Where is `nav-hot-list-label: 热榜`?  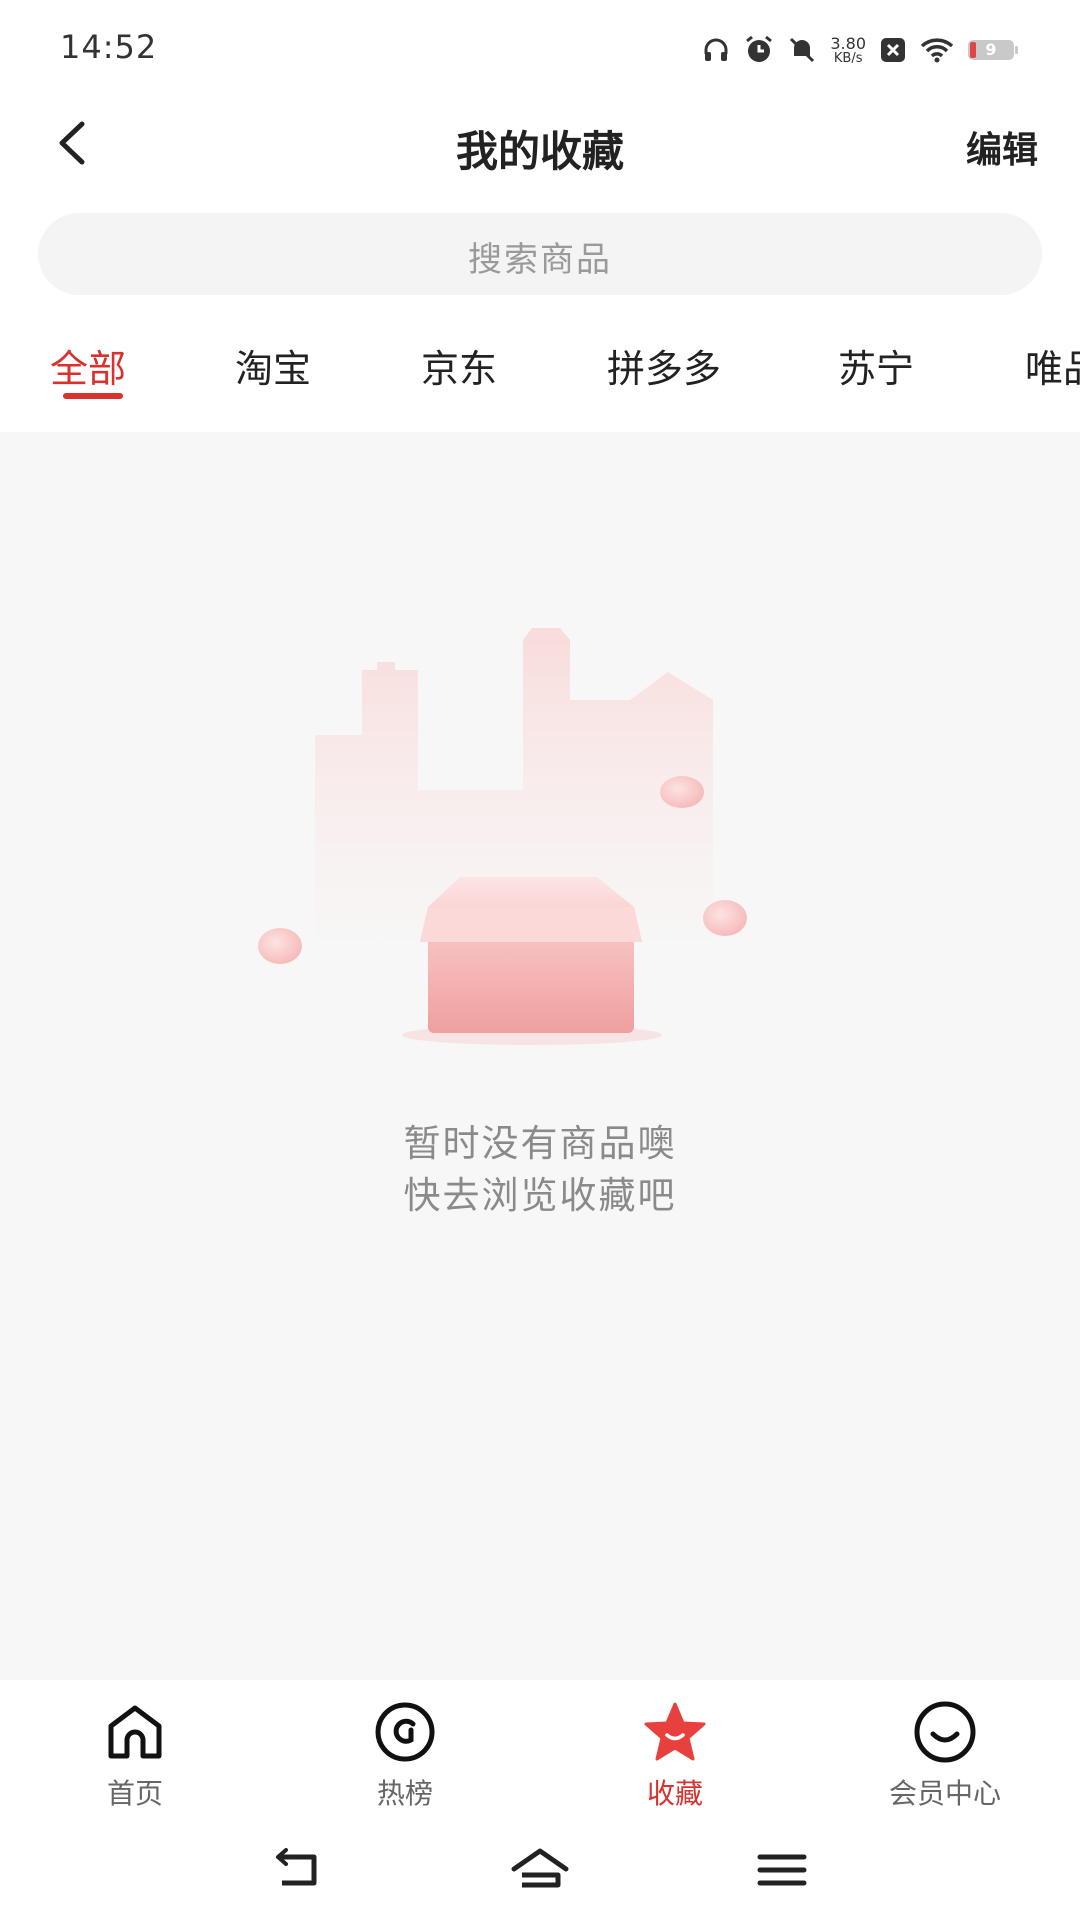
nav-hot-list-label: 热榜 is located at coordinates (404, 1793).